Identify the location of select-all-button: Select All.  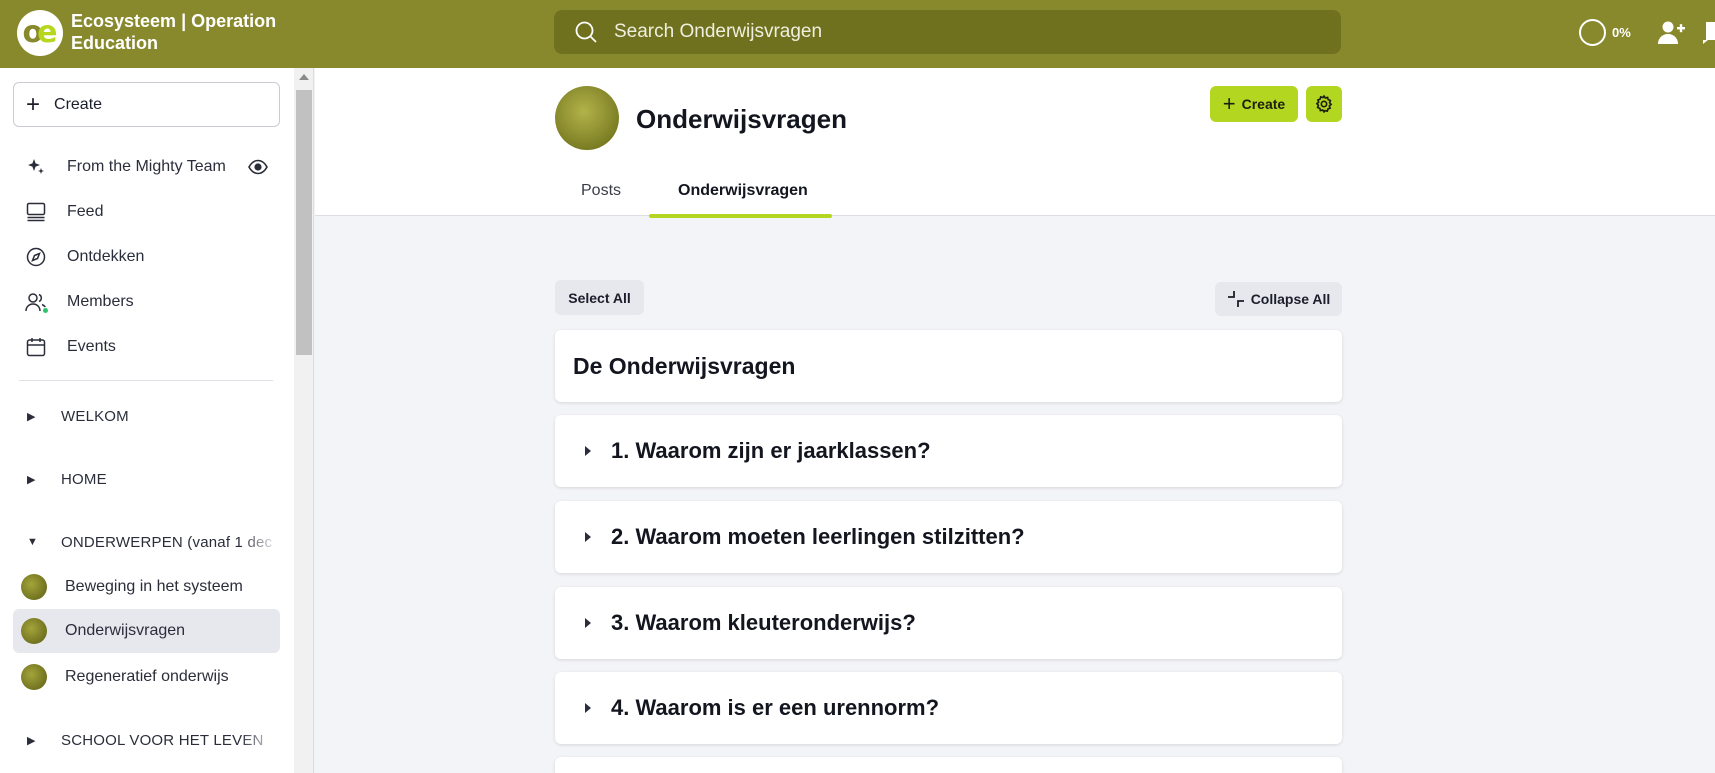
(599, 297).